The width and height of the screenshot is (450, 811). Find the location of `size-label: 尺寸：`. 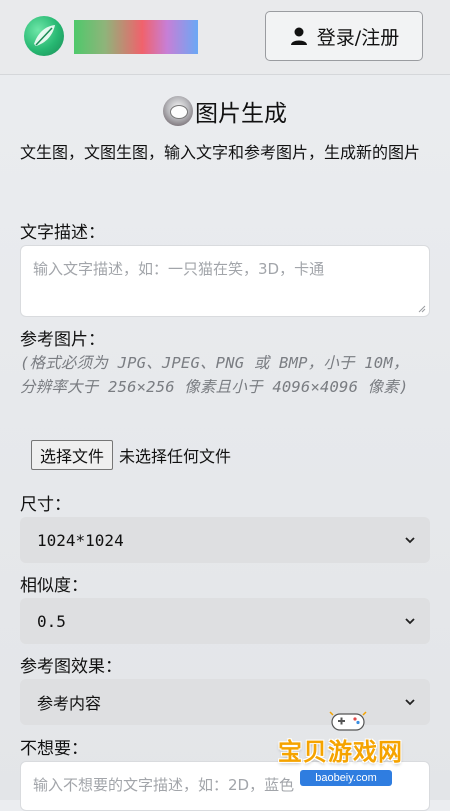

size-label: 尺寸： is located at coordinates (45, 505).